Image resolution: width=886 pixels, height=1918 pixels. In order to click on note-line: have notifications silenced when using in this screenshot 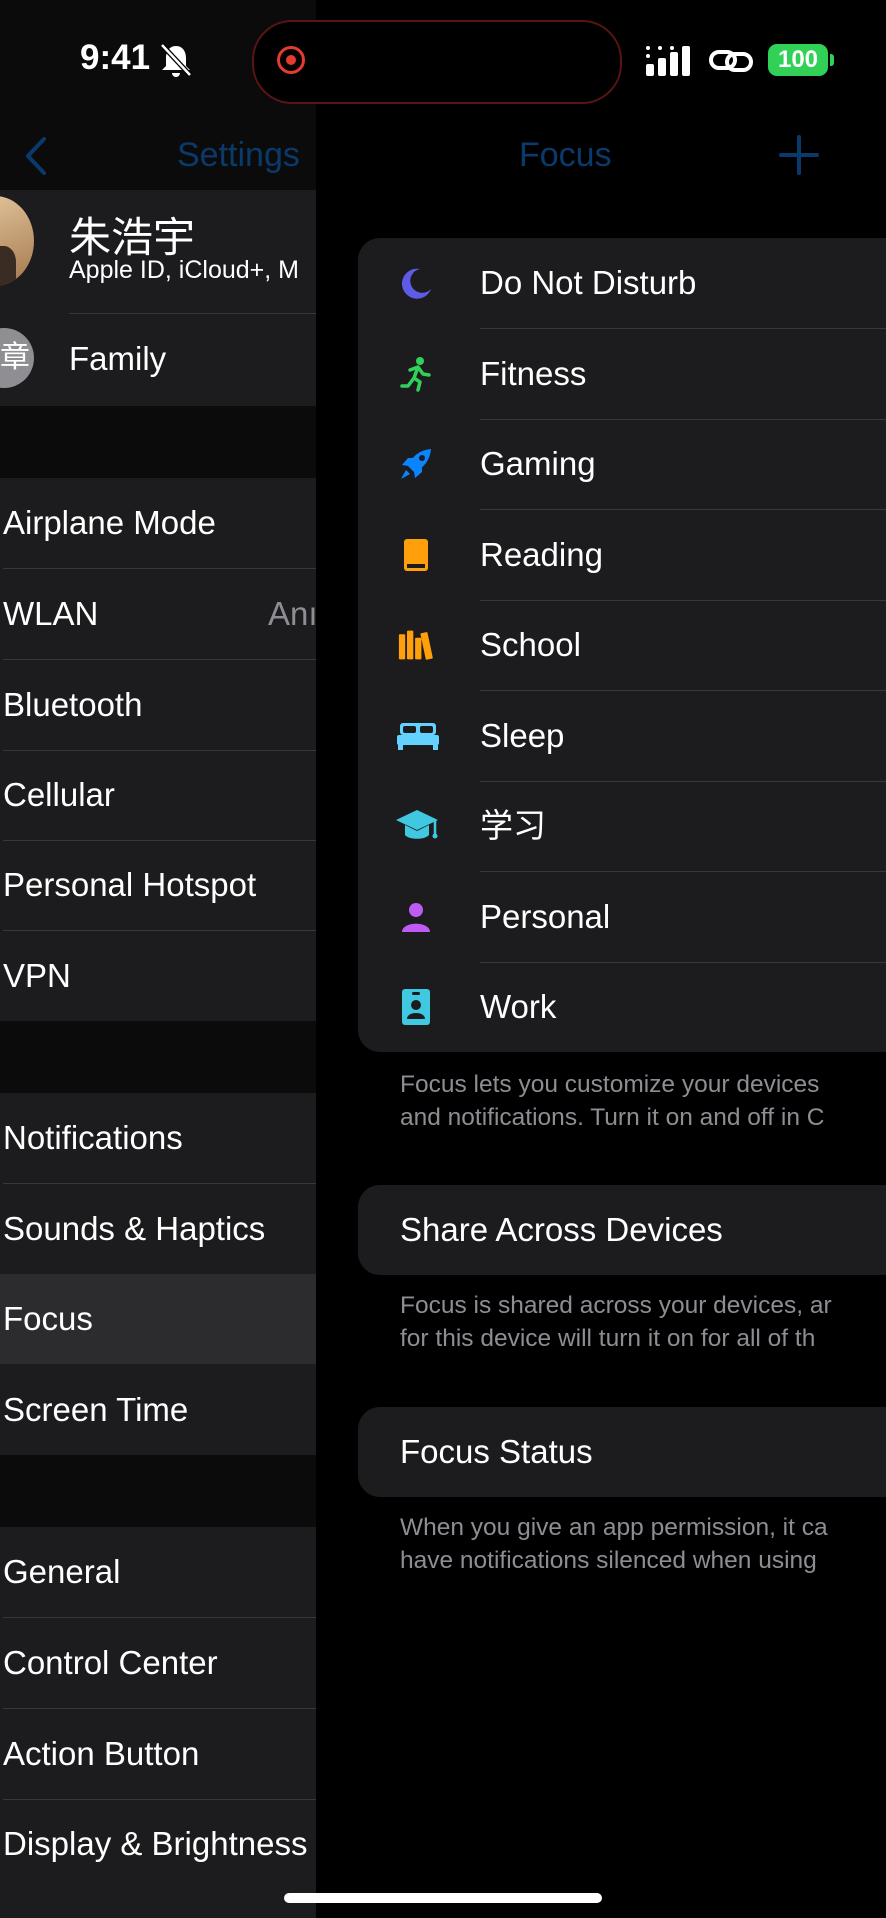, I will do `click(608, 1560)`.